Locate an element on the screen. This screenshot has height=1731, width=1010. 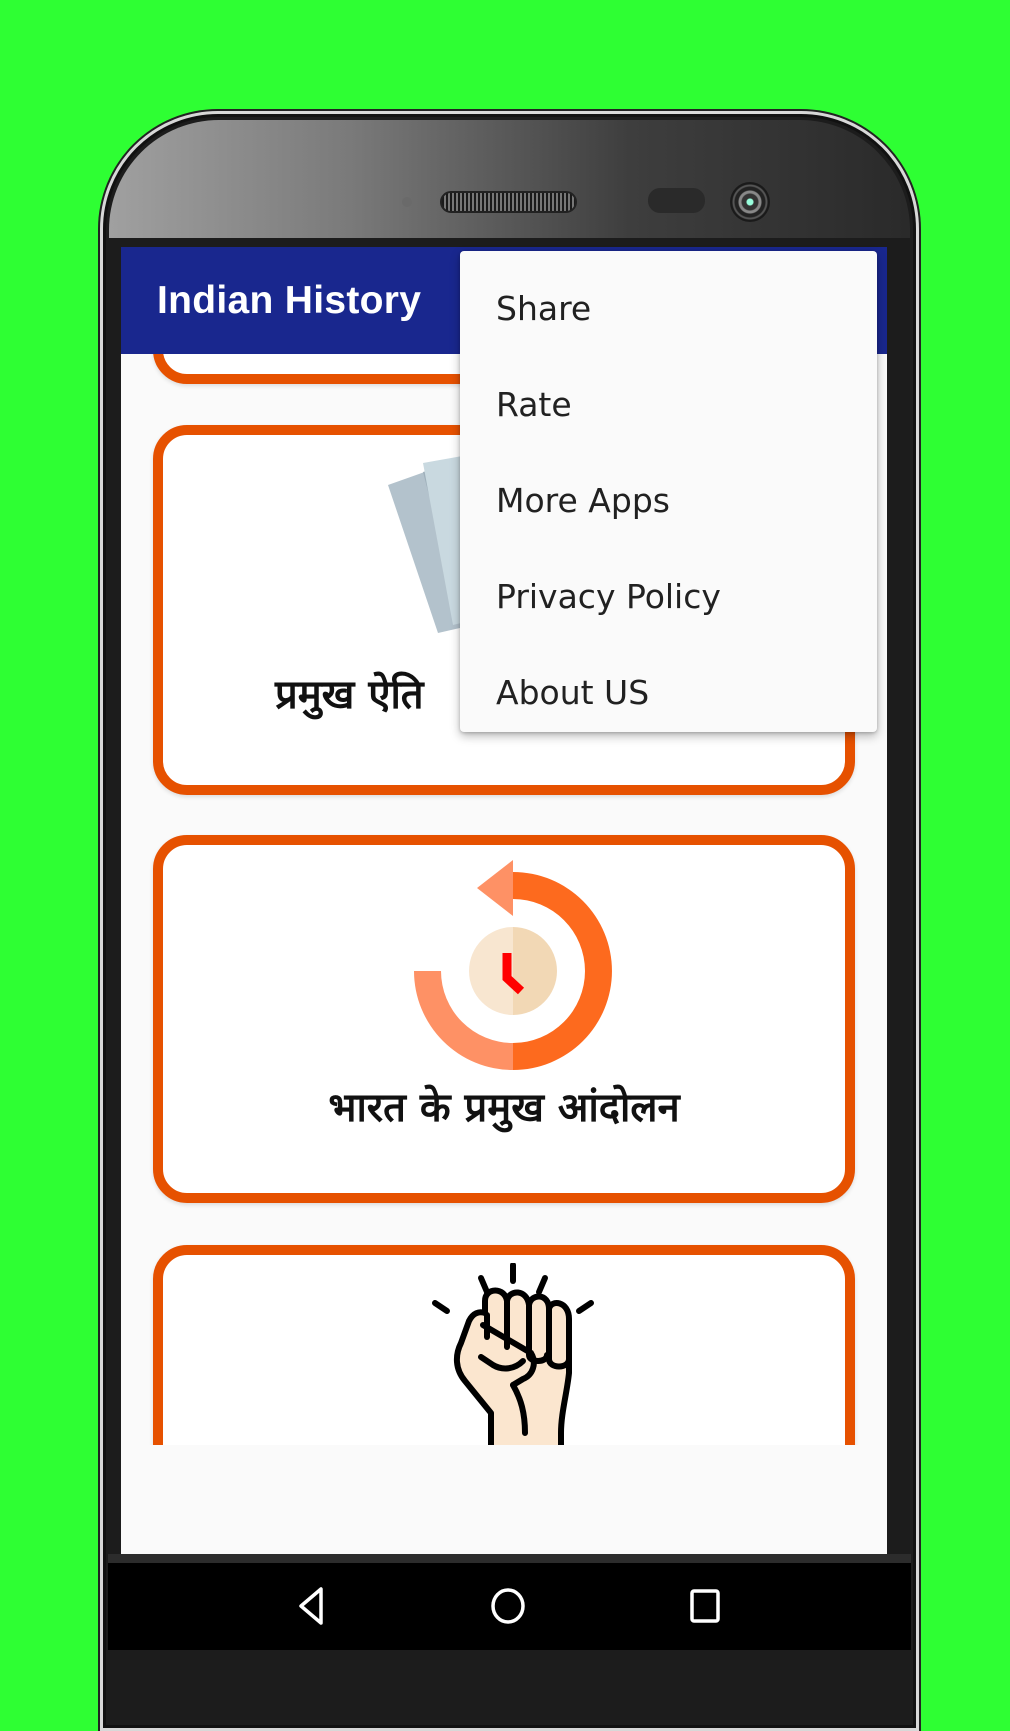
recents-icon is located at coordinates (705, 1606).